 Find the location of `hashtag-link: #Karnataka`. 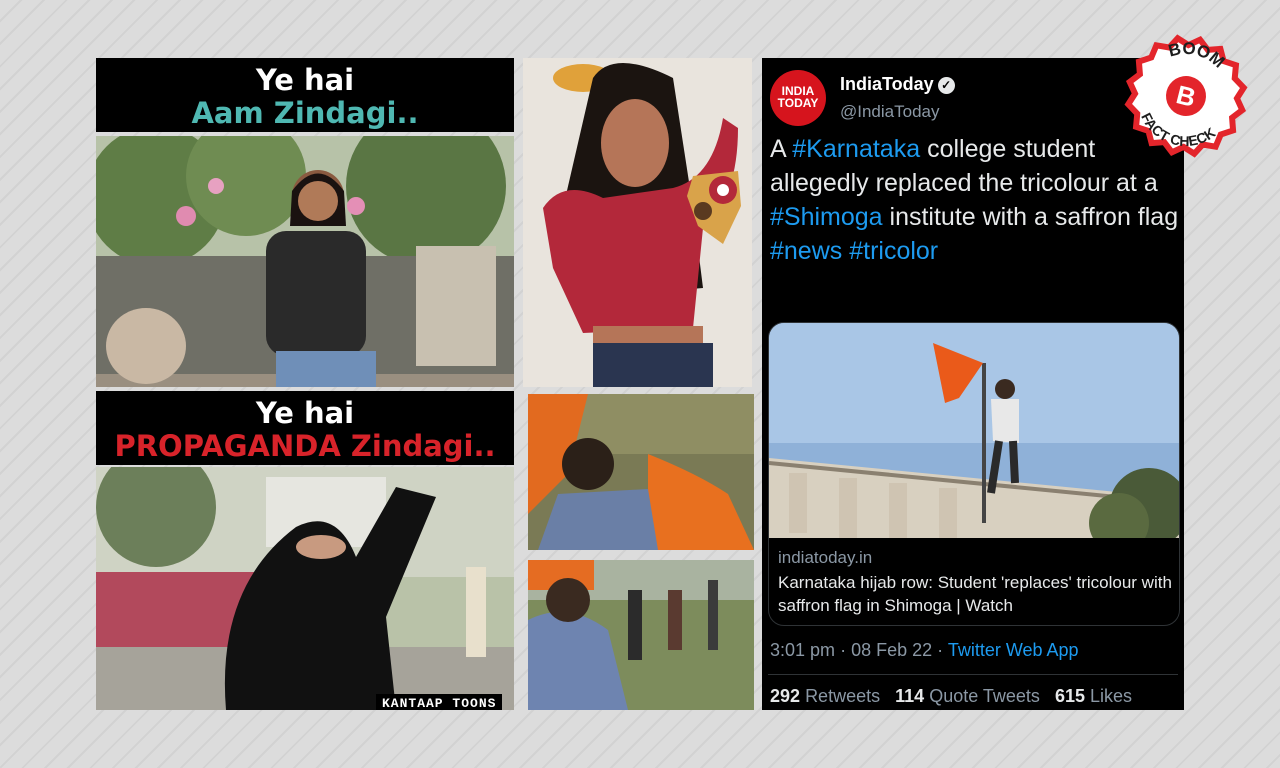

hashtag-link: #Karnataka is located at coordinates (856, 149).